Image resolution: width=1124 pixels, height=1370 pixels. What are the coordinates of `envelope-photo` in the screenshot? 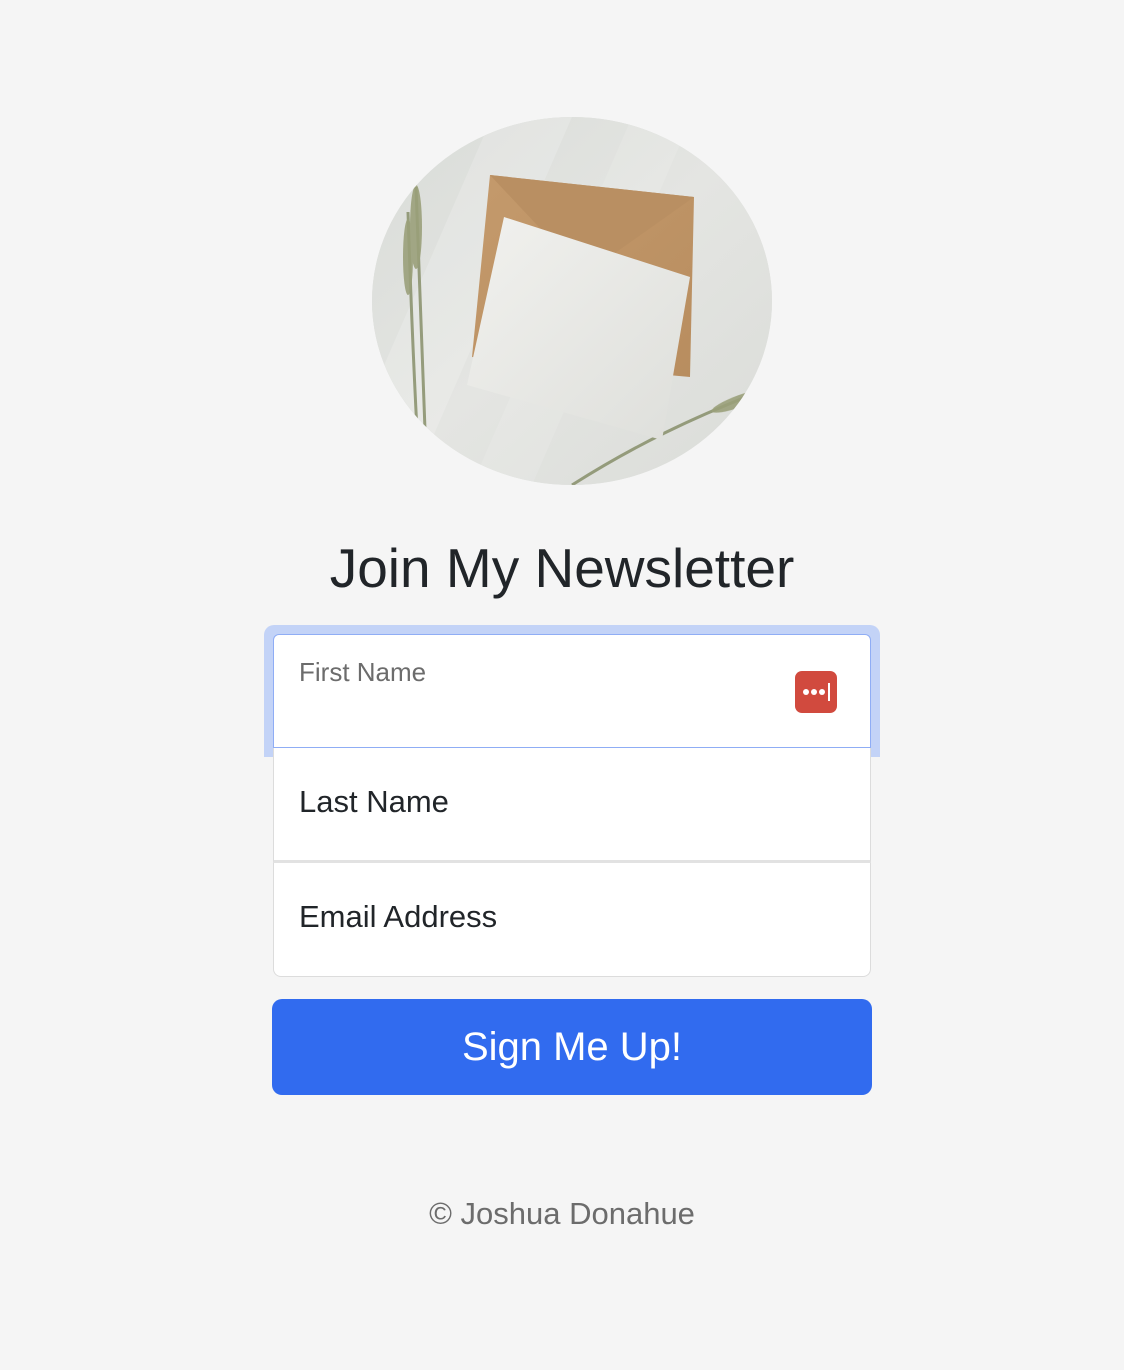 It's located at (572, 301).